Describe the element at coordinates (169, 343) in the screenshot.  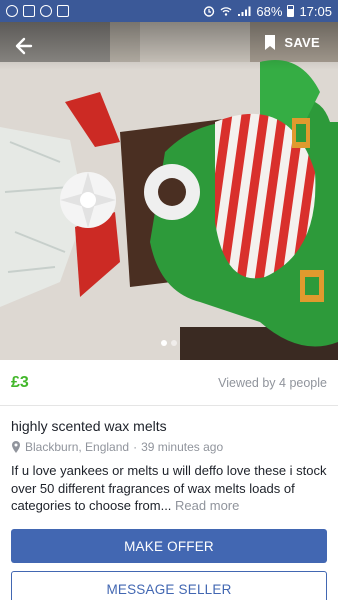
I see `photo-pagination` at that location.